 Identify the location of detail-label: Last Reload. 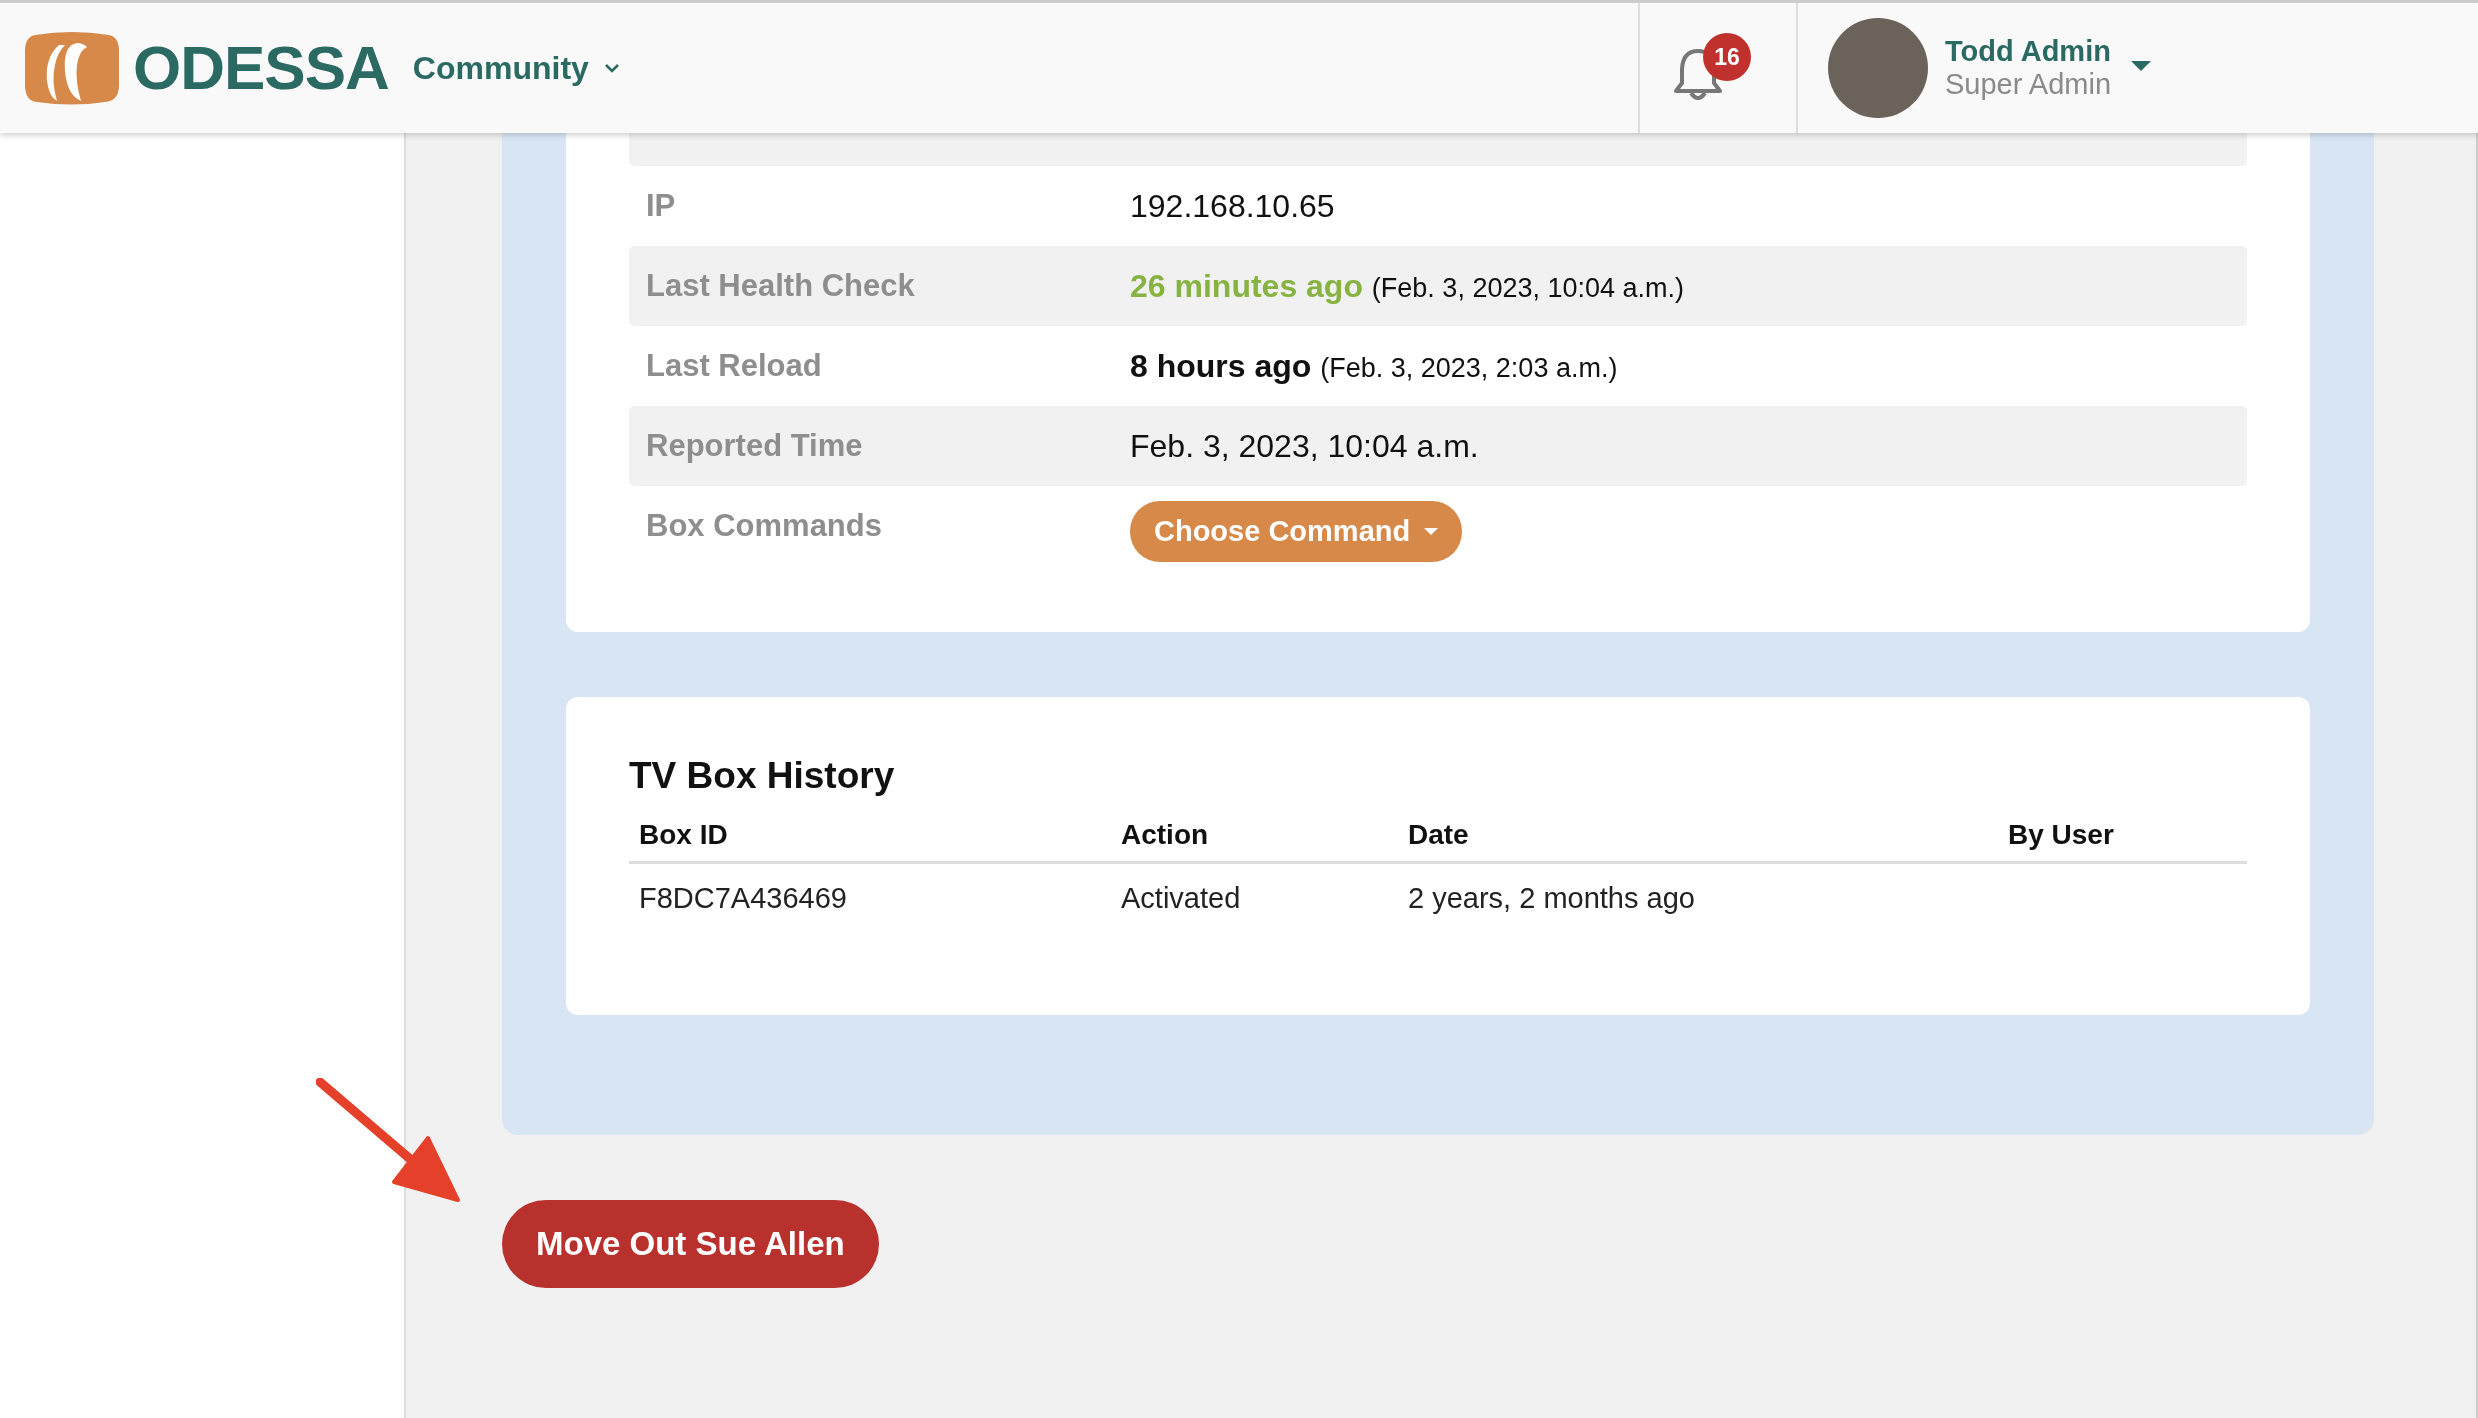
(734, 366).